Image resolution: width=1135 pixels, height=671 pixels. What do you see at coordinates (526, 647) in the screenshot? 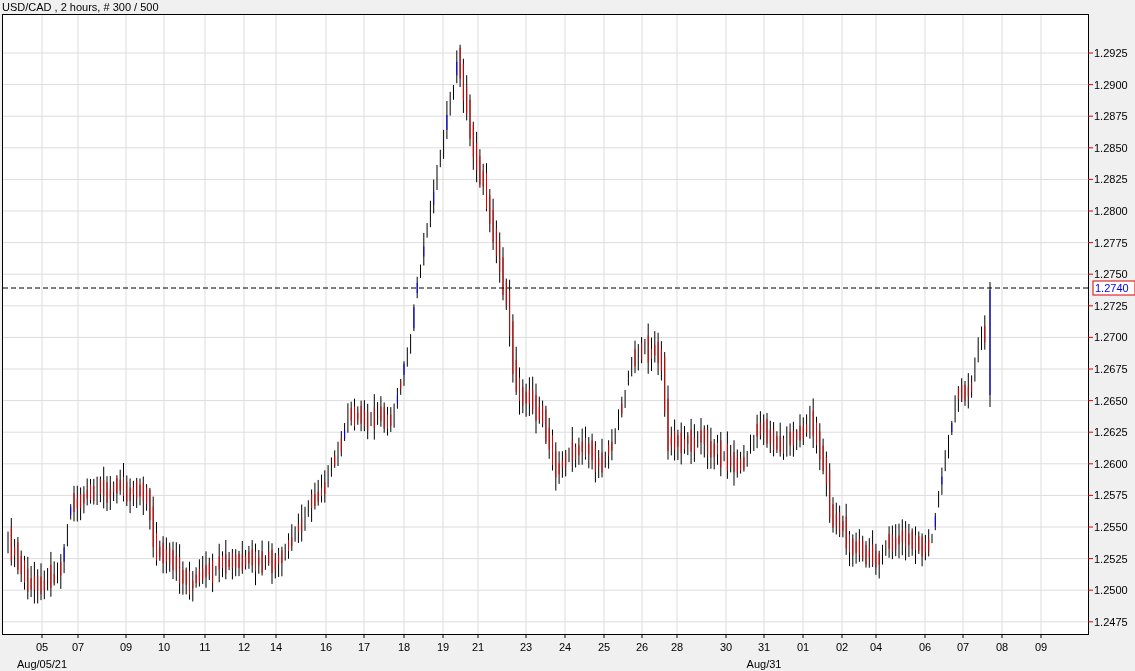
I see `date-tick-label: 23` at bounding box center [526, 647].